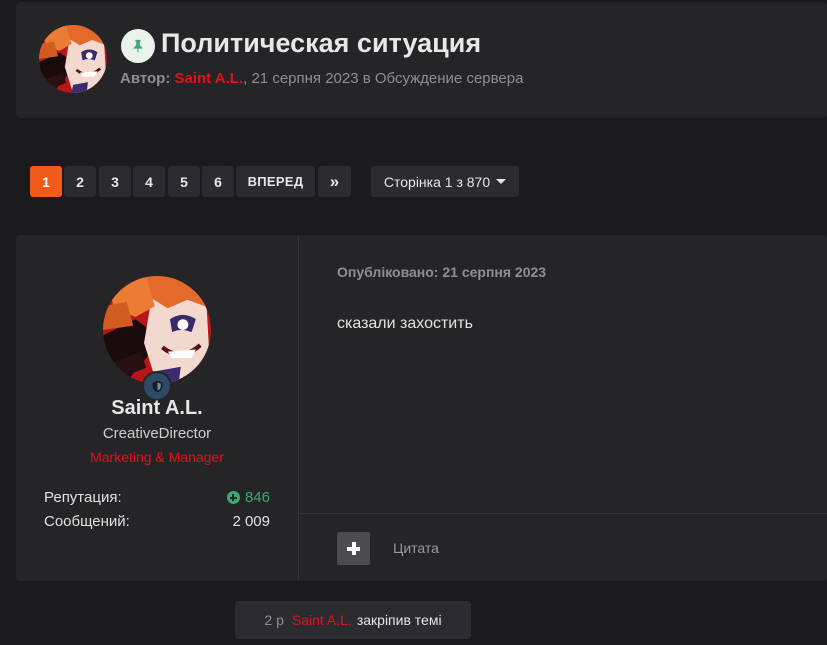  I want to click on byline-forum-link: Обсуждение сервера, so click(449, 78).